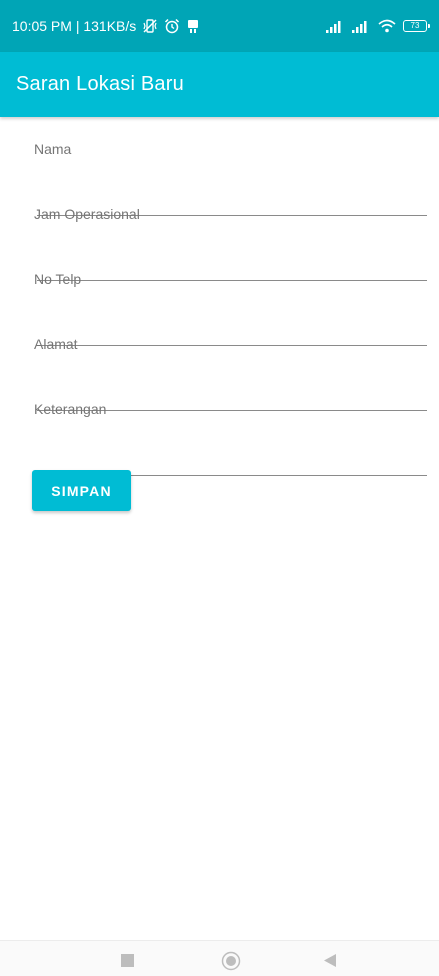 The image size is (439, 976). I want to click on page-title: Saran Lokasi Baru, so click(100, 84).